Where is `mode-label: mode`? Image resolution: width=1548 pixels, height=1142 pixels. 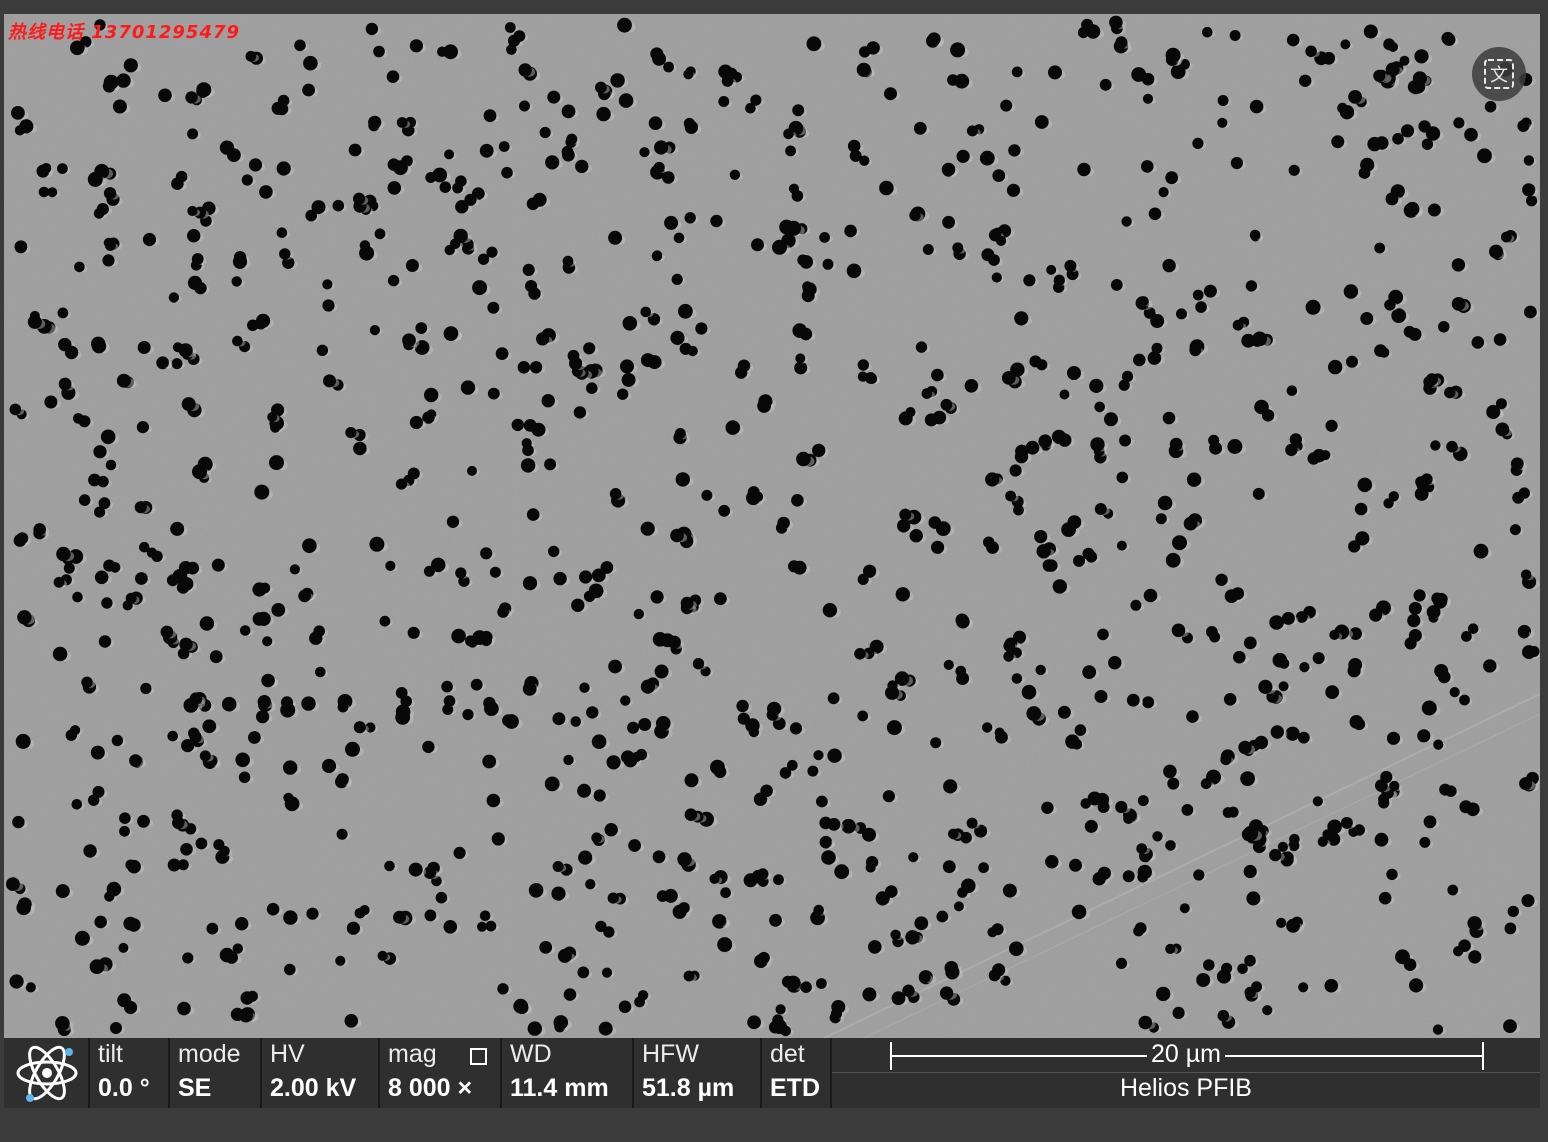
mode-label: mode is located at coordinates (209, 1054).